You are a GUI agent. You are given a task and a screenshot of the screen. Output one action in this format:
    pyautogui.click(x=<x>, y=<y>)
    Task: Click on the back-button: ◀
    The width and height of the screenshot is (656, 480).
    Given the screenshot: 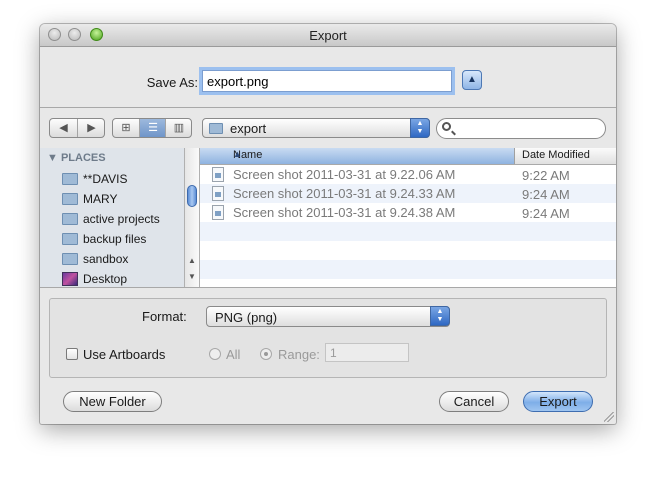 What is the action you would take?
    pyautogui.click(x=63, y=128)
    